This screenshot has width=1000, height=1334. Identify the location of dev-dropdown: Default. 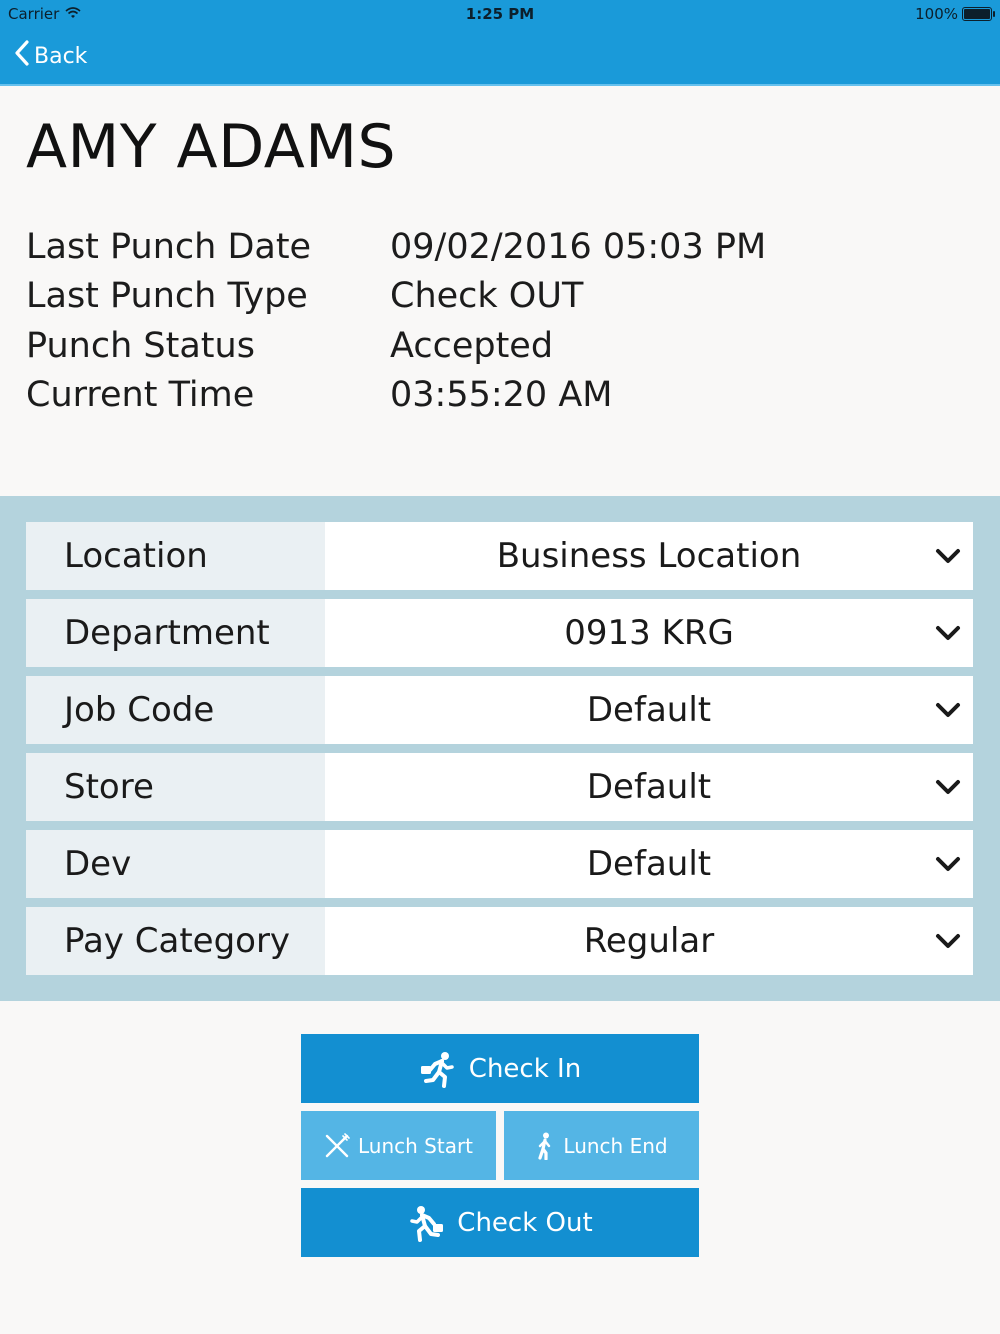
(649, 864).